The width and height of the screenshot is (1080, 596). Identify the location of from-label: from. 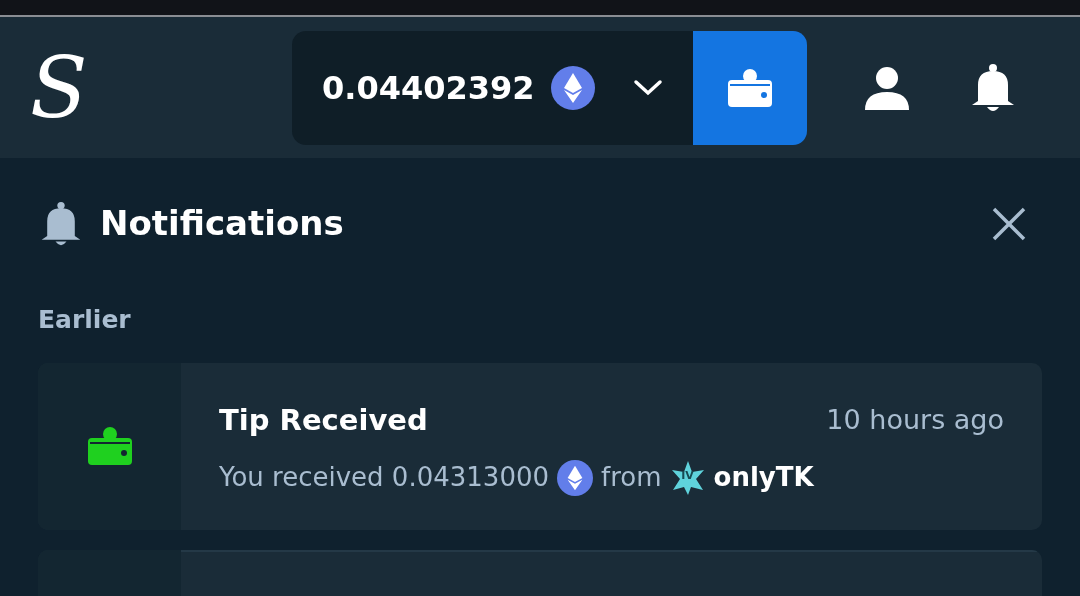
(631, 477).